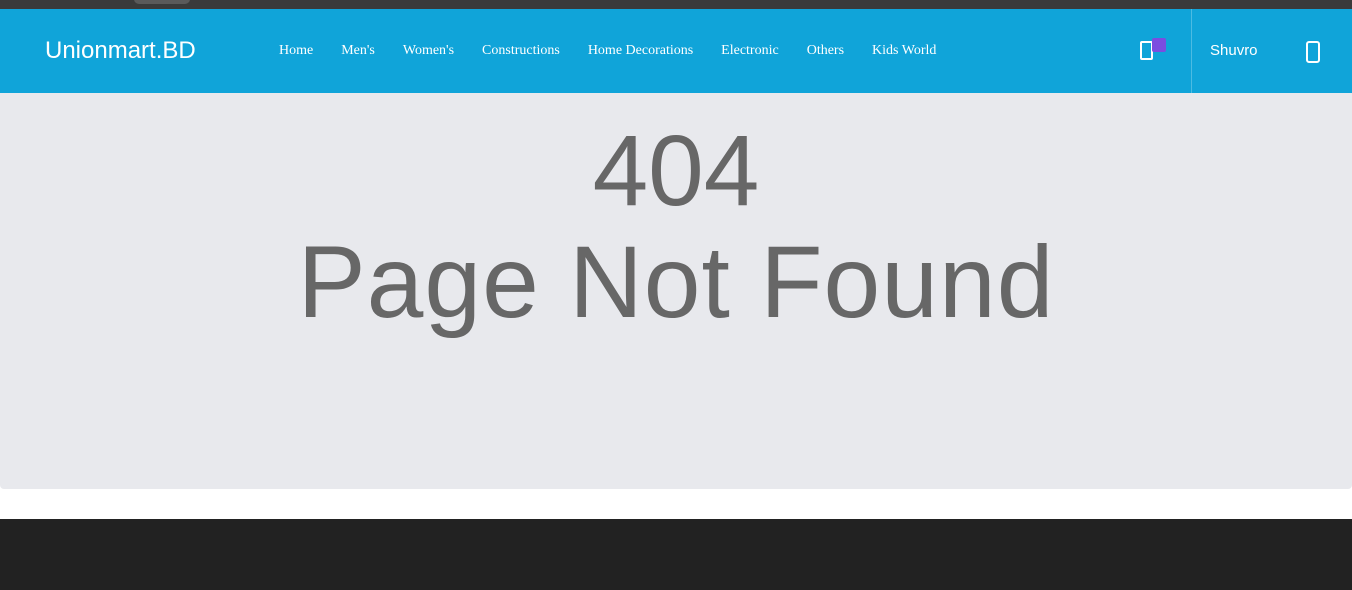  What do you see at coordinates (358, 51) in the screenshot?
I see `nav-item-mens: Men's` at bounding box center [358, 51].